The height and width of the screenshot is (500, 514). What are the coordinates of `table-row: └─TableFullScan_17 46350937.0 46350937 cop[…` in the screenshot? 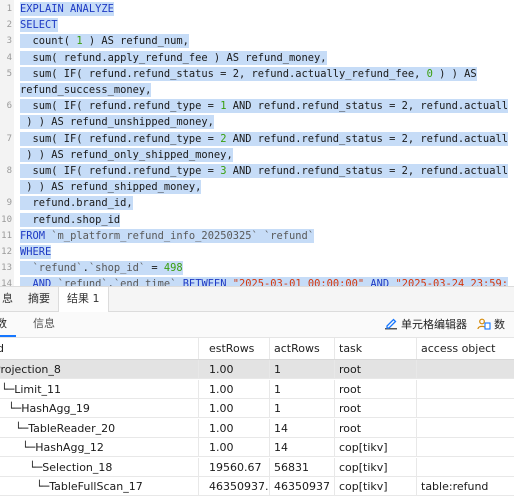 It's located at (257, 486).